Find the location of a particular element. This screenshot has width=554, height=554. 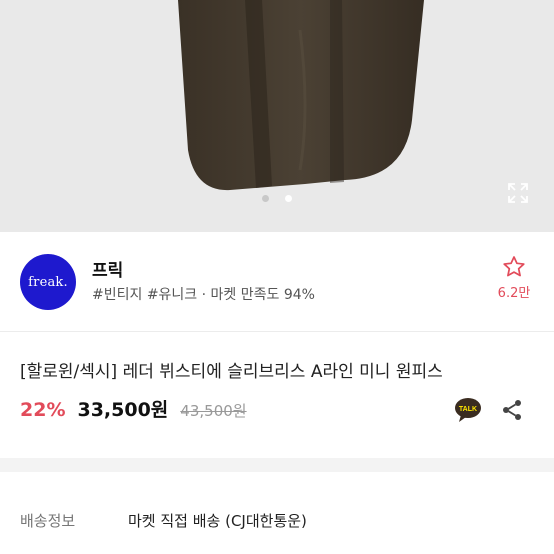

shipping-info: 배송정보 마켓 직접 배송 (CJ대한통운) is located at coordinates (277, 513).